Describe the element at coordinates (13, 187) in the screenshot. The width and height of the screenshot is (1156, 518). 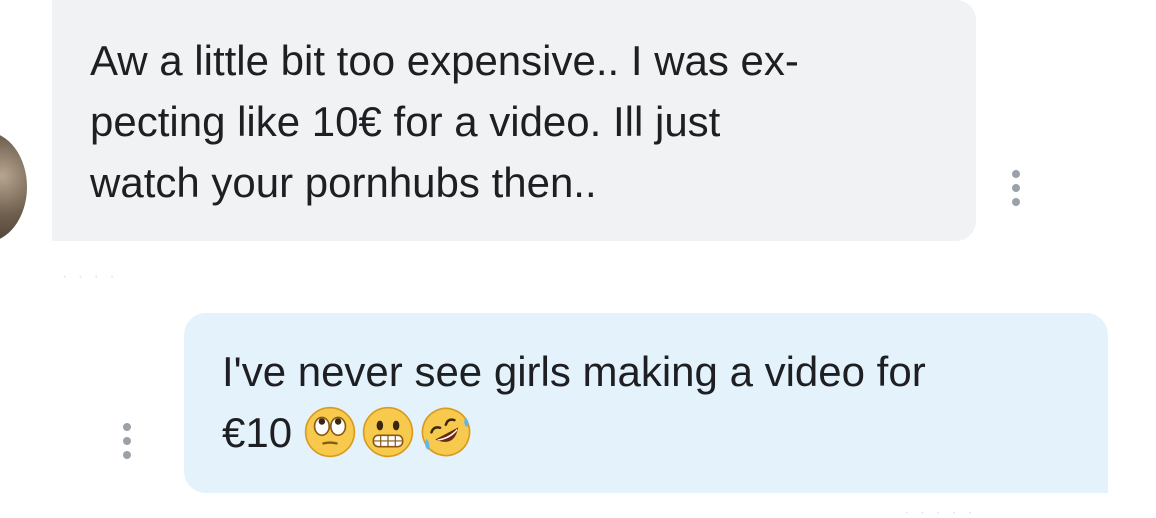
I see `contact-avatar` at that location.